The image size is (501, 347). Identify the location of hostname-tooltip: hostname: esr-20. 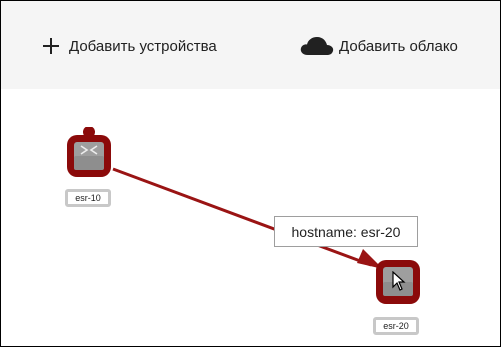
(346, 231).